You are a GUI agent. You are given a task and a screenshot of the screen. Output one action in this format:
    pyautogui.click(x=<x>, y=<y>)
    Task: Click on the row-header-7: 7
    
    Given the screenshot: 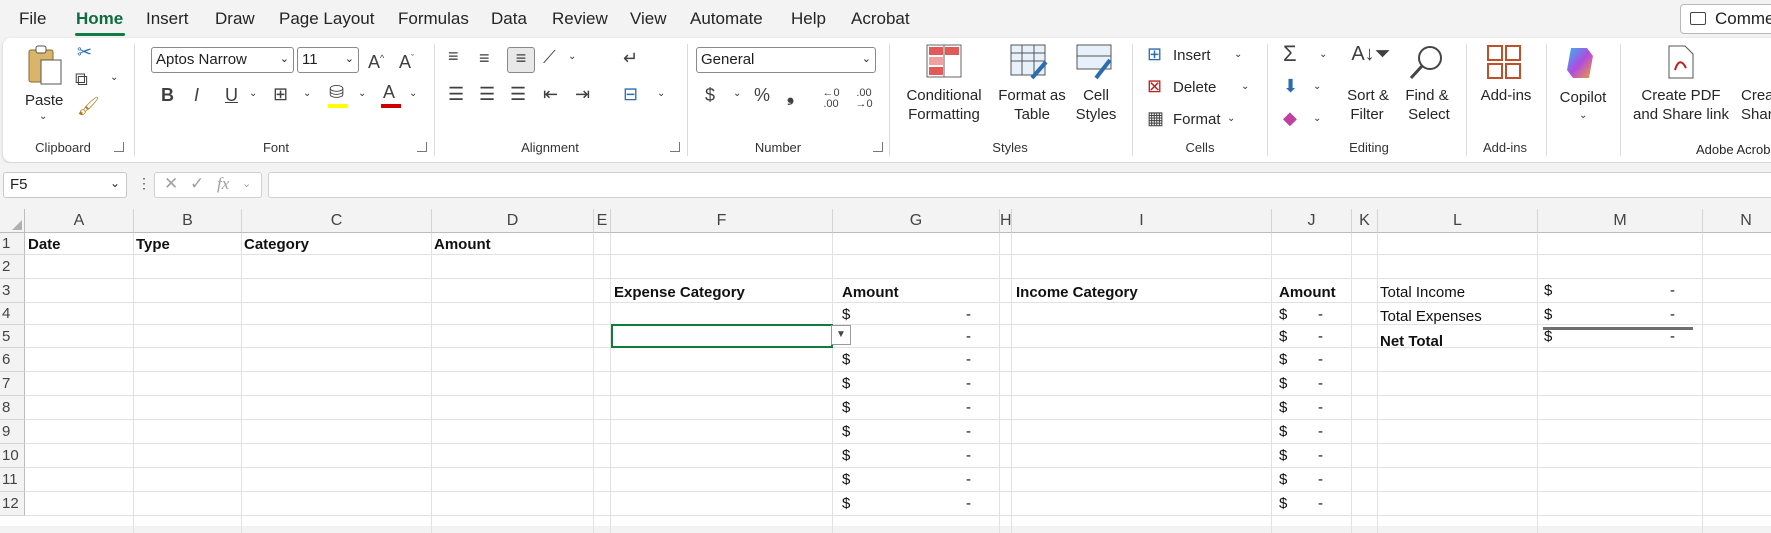 What is the action you would take?
    pyautogui.click(x=12, y=384)
    